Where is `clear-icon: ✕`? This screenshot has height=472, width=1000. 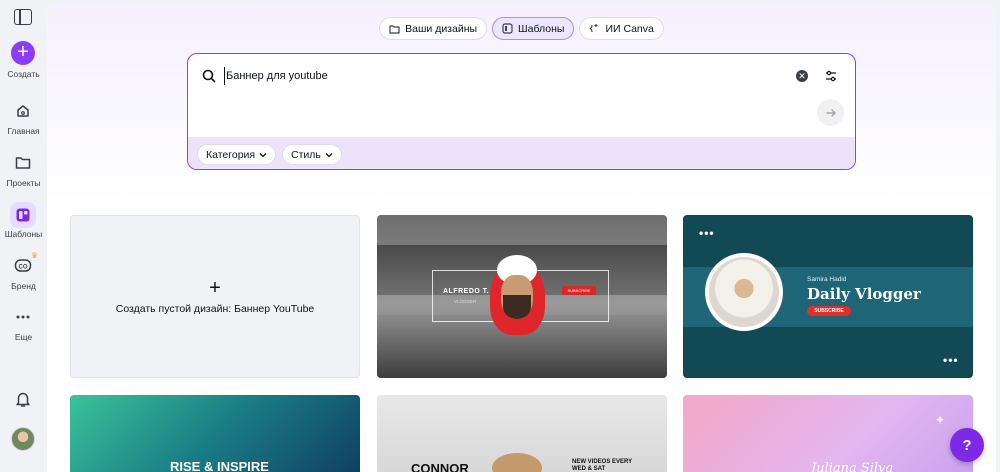
clear-icon: ✕ is located at coordinates (802, 76).